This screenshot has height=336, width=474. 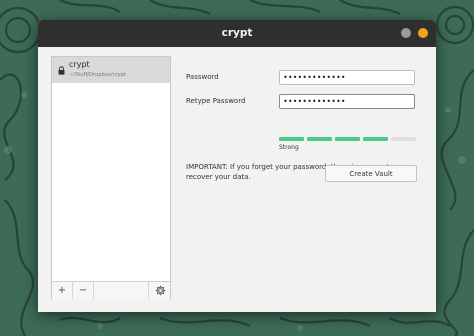 I want to click on remove-vault-button: −, so click(x=83, y=290).